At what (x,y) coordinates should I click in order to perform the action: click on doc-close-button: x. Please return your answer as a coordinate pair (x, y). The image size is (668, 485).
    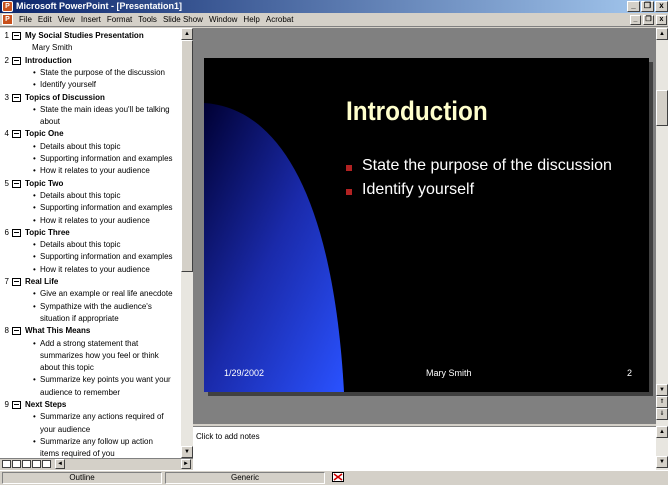
    Looking at the image, I should click on (661, 20).